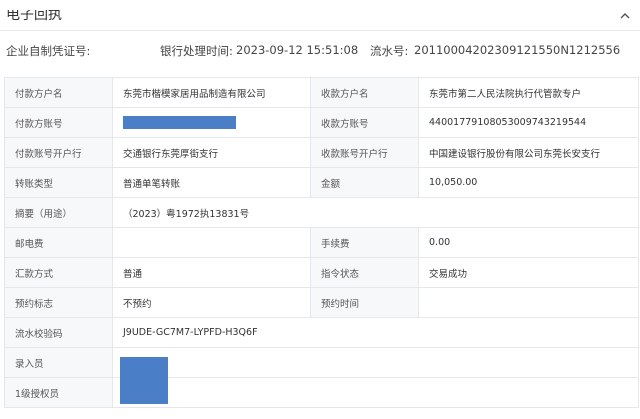 The width and height of the screenshot is (640, 419). What do you see at coordinates (364, 92) in the screenshot?
I see `payee-name-label: 收款方户名` at bounding box center [364, 92].